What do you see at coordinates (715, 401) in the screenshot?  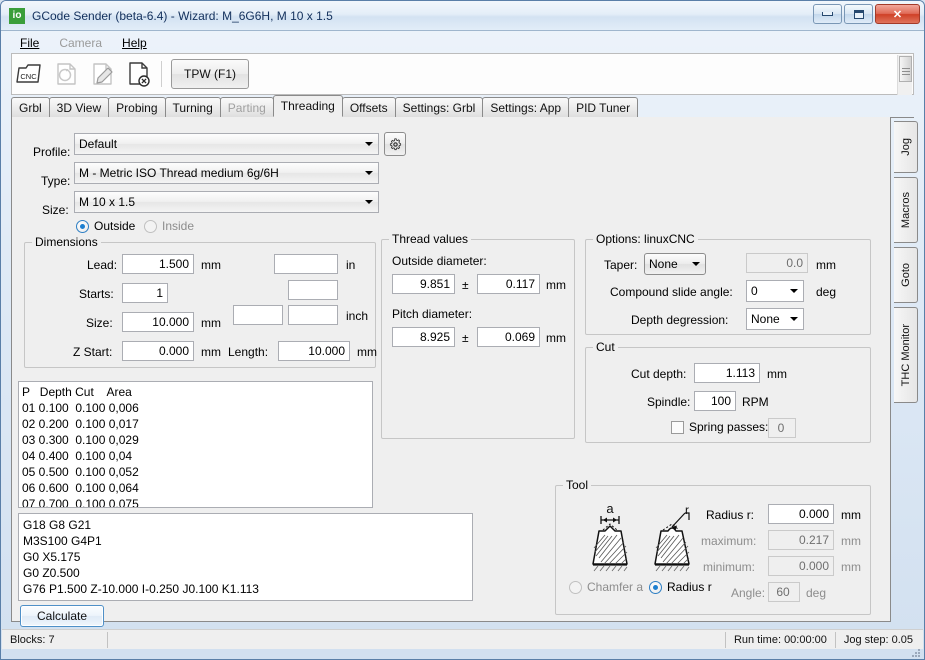 I see `spindle-input: 100` at bounding box center [715, 401].